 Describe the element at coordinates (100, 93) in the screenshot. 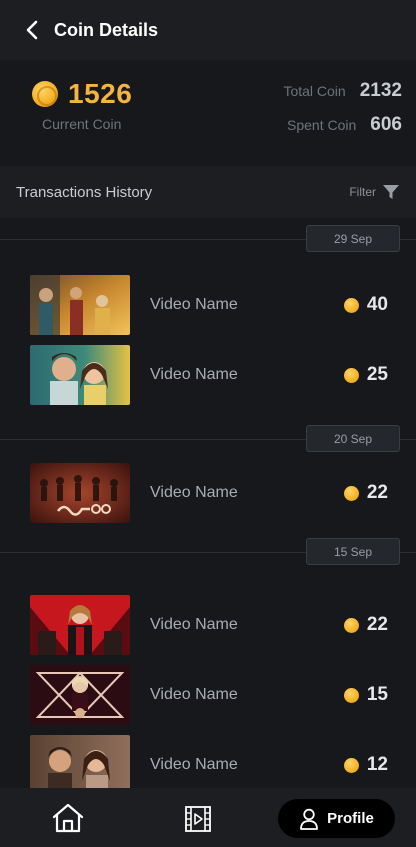

I see `current-coin-value: 1526` at that location.